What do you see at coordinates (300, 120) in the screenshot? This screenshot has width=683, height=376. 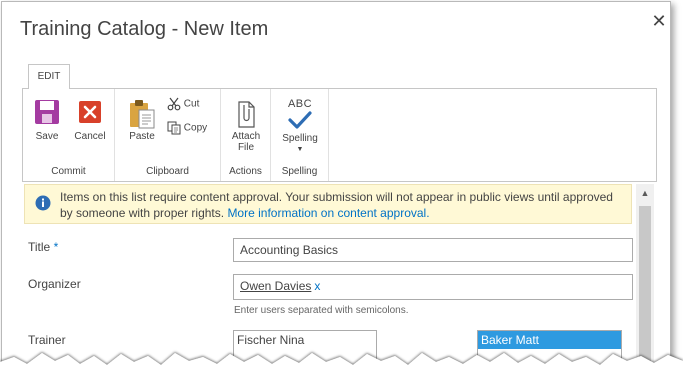 I see `checkmark-icon` at bounding box center [300, 120].